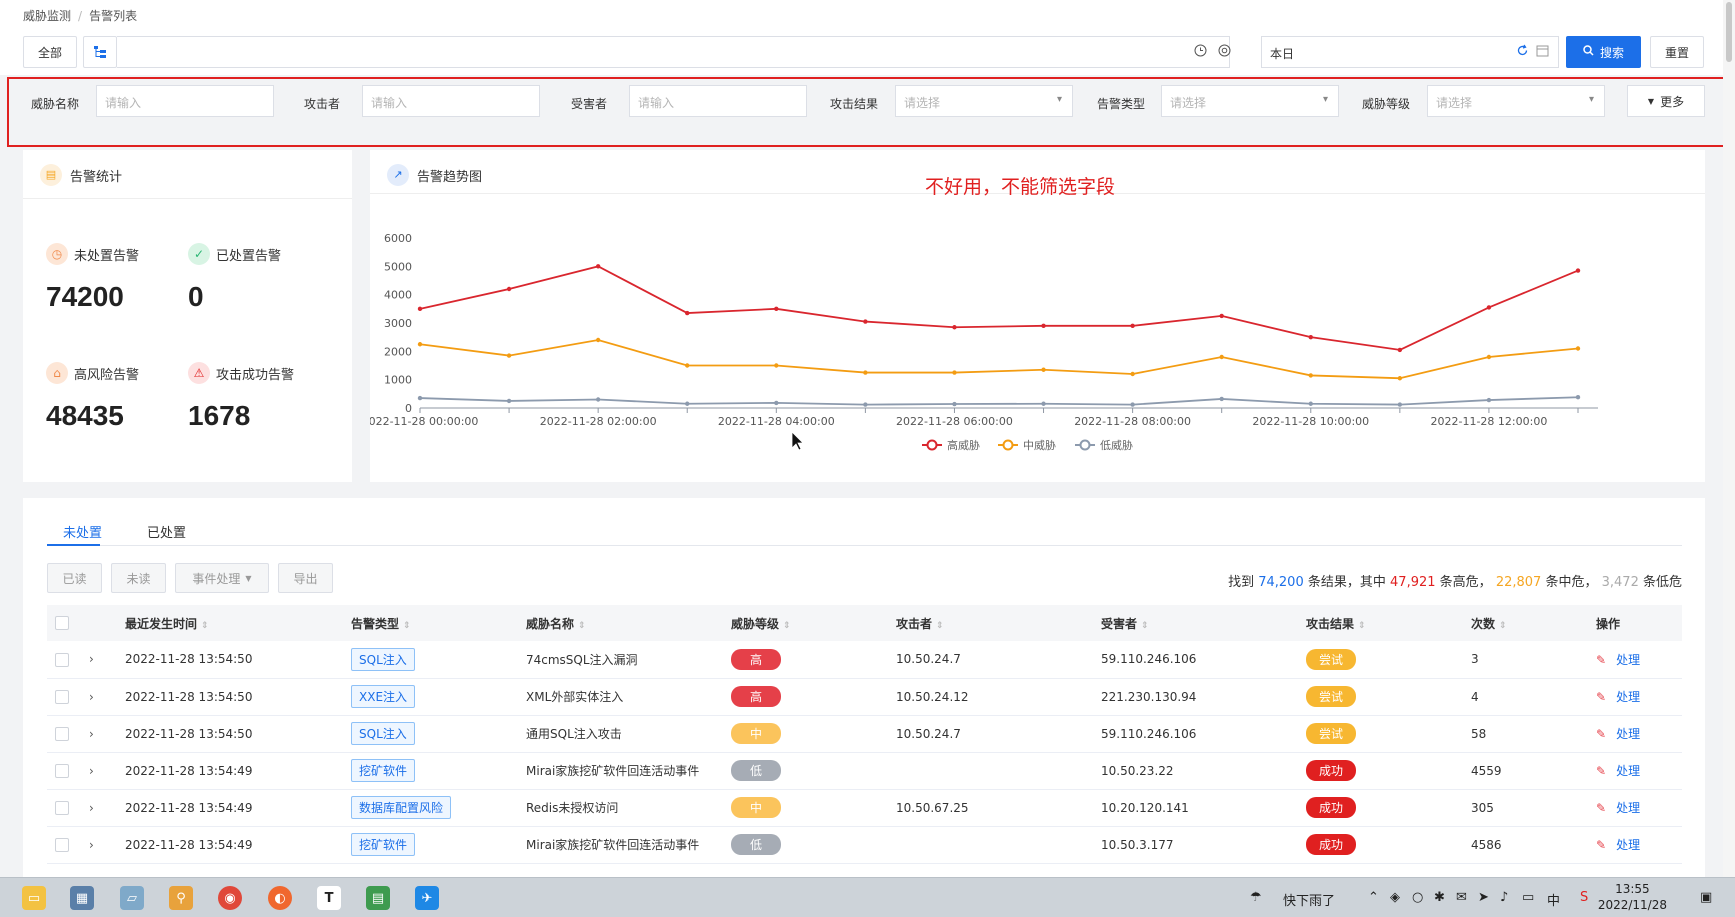  Describe the element at coordinates (280, 898) in the screenshot. I see `firefox-icon: ◐` at that location.